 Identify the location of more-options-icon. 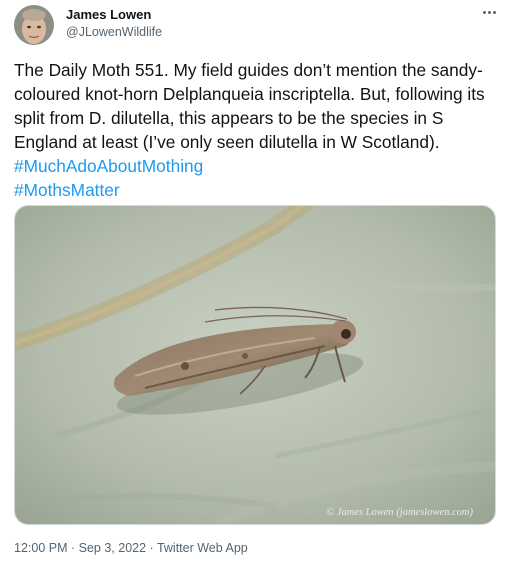
(489, 12).